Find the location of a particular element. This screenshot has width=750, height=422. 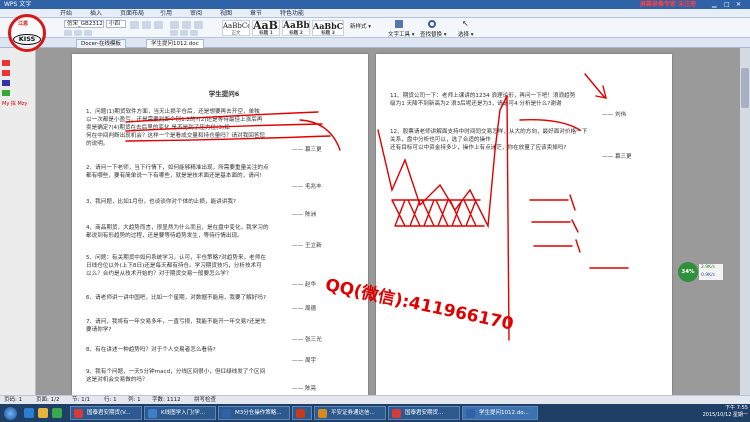

speed-down: 0.9K/s is located at coordinates (708, 275).